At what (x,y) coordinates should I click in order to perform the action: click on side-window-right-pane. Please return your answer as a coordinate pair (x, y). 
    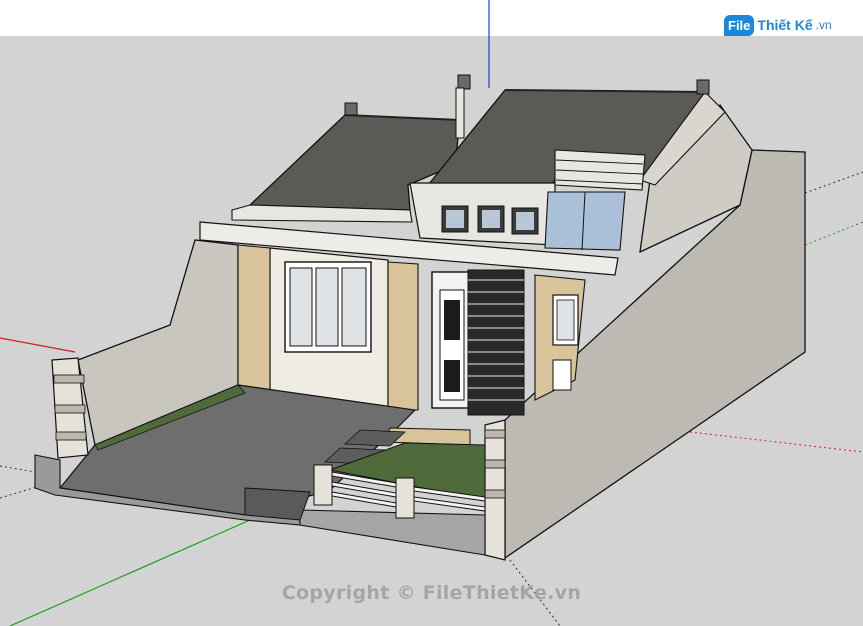
    Looking at the image, I should click on (565, 320).